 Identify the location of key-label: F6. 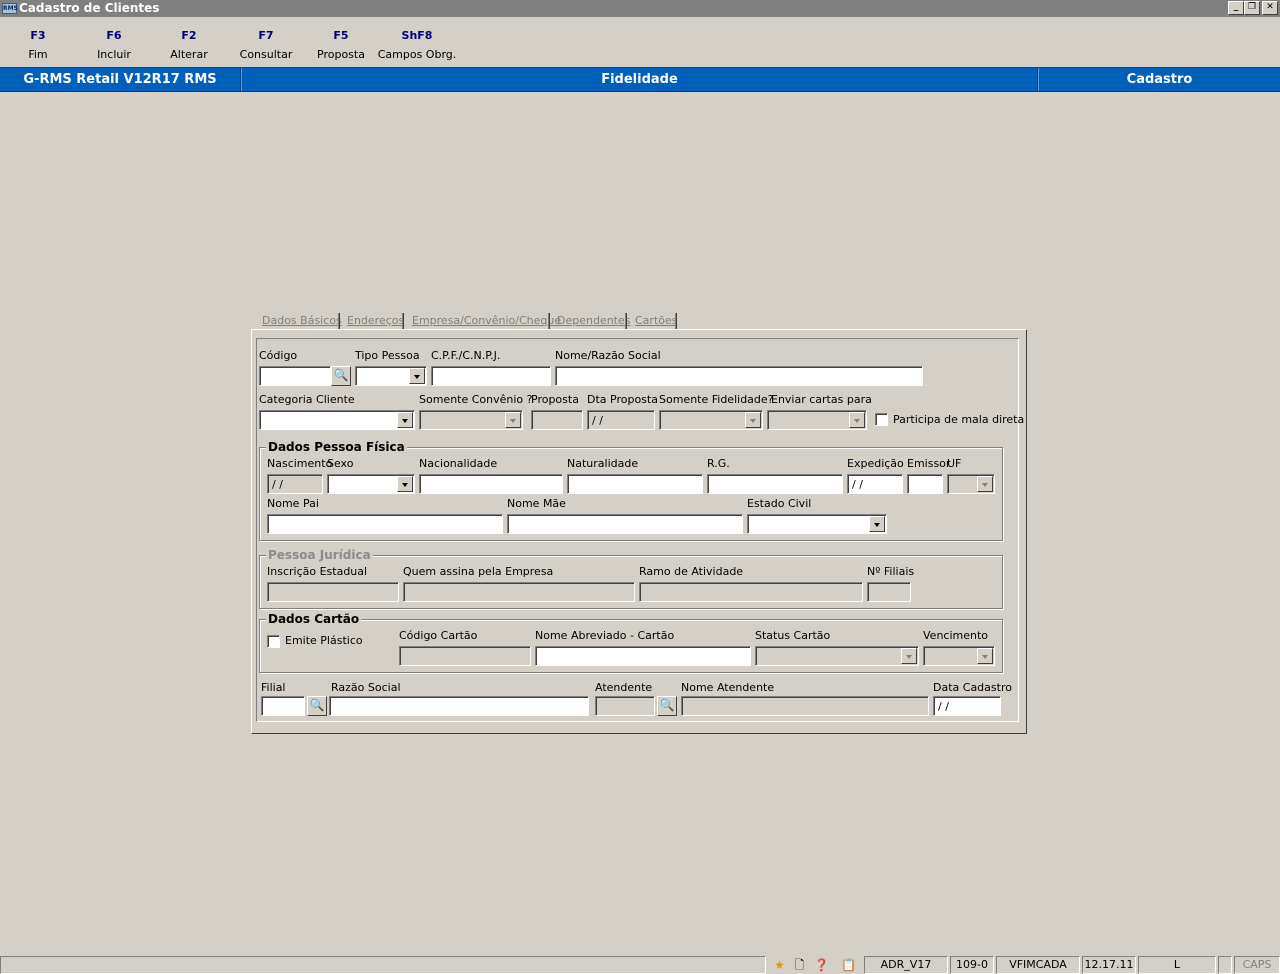
(114, 35).